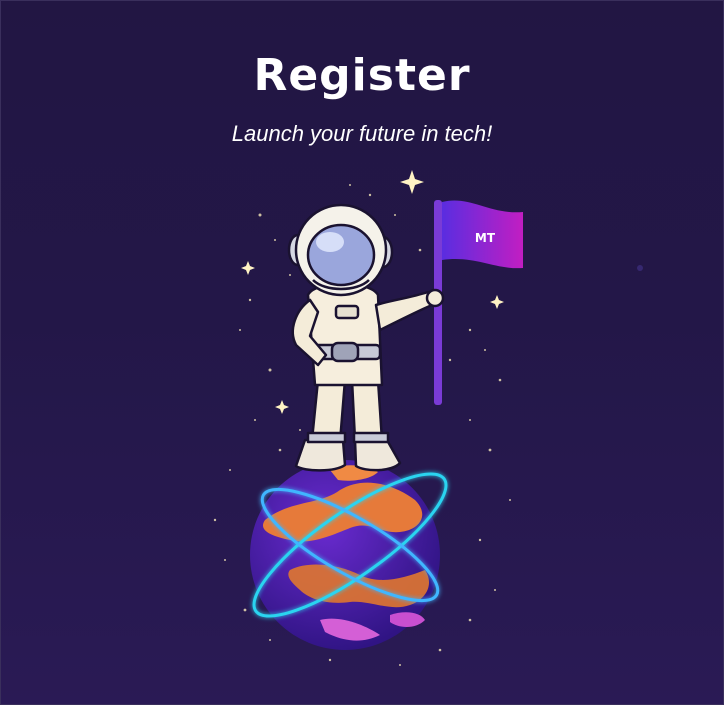 The width and height of the screenshot is (724, 705). I want to click on astronaut-icon, so click(366, 337).